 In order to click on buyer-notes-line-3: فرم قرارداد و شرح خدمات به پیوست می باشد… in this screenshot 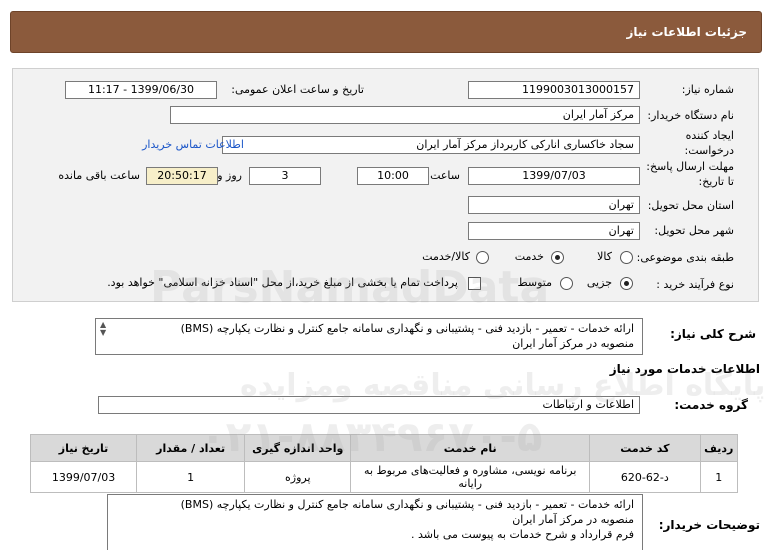, I will do `click(522, 534)`.